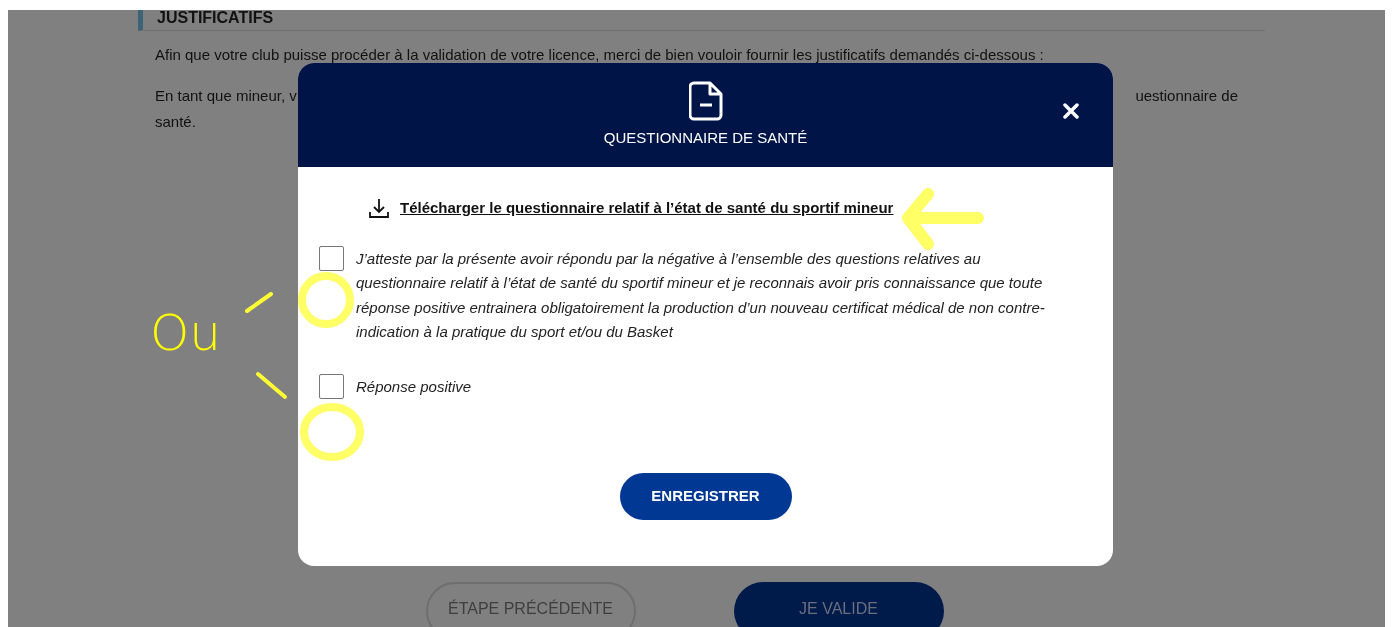 The height and width of the screenshot is (627, 1394). Describe the element at coordinates (701, 295) in the screenshot. I see `checkbox-label: J’atteste par la présente avoir répondu par la négative à l’ensemble des questions relatives au questionnaire relatif à l’état de santé du sportif mineur et je reconnais avoir pris connaissance que toute réponse positive entrainera obligatoirement la production d’un nouveau certificat médical de non contre-indication à la pratique du sport et/ou du Basket` at that location.